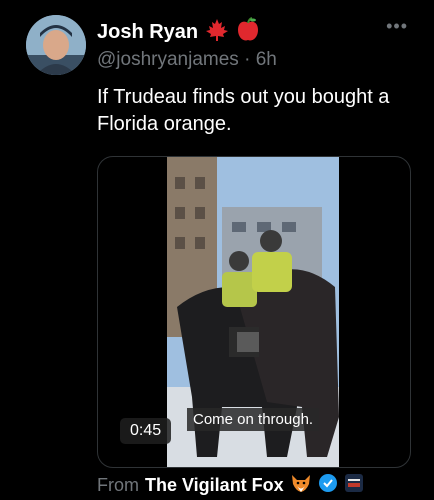  I want to click on source-attribution: From The Vigilant Fox, so click(230, 485).